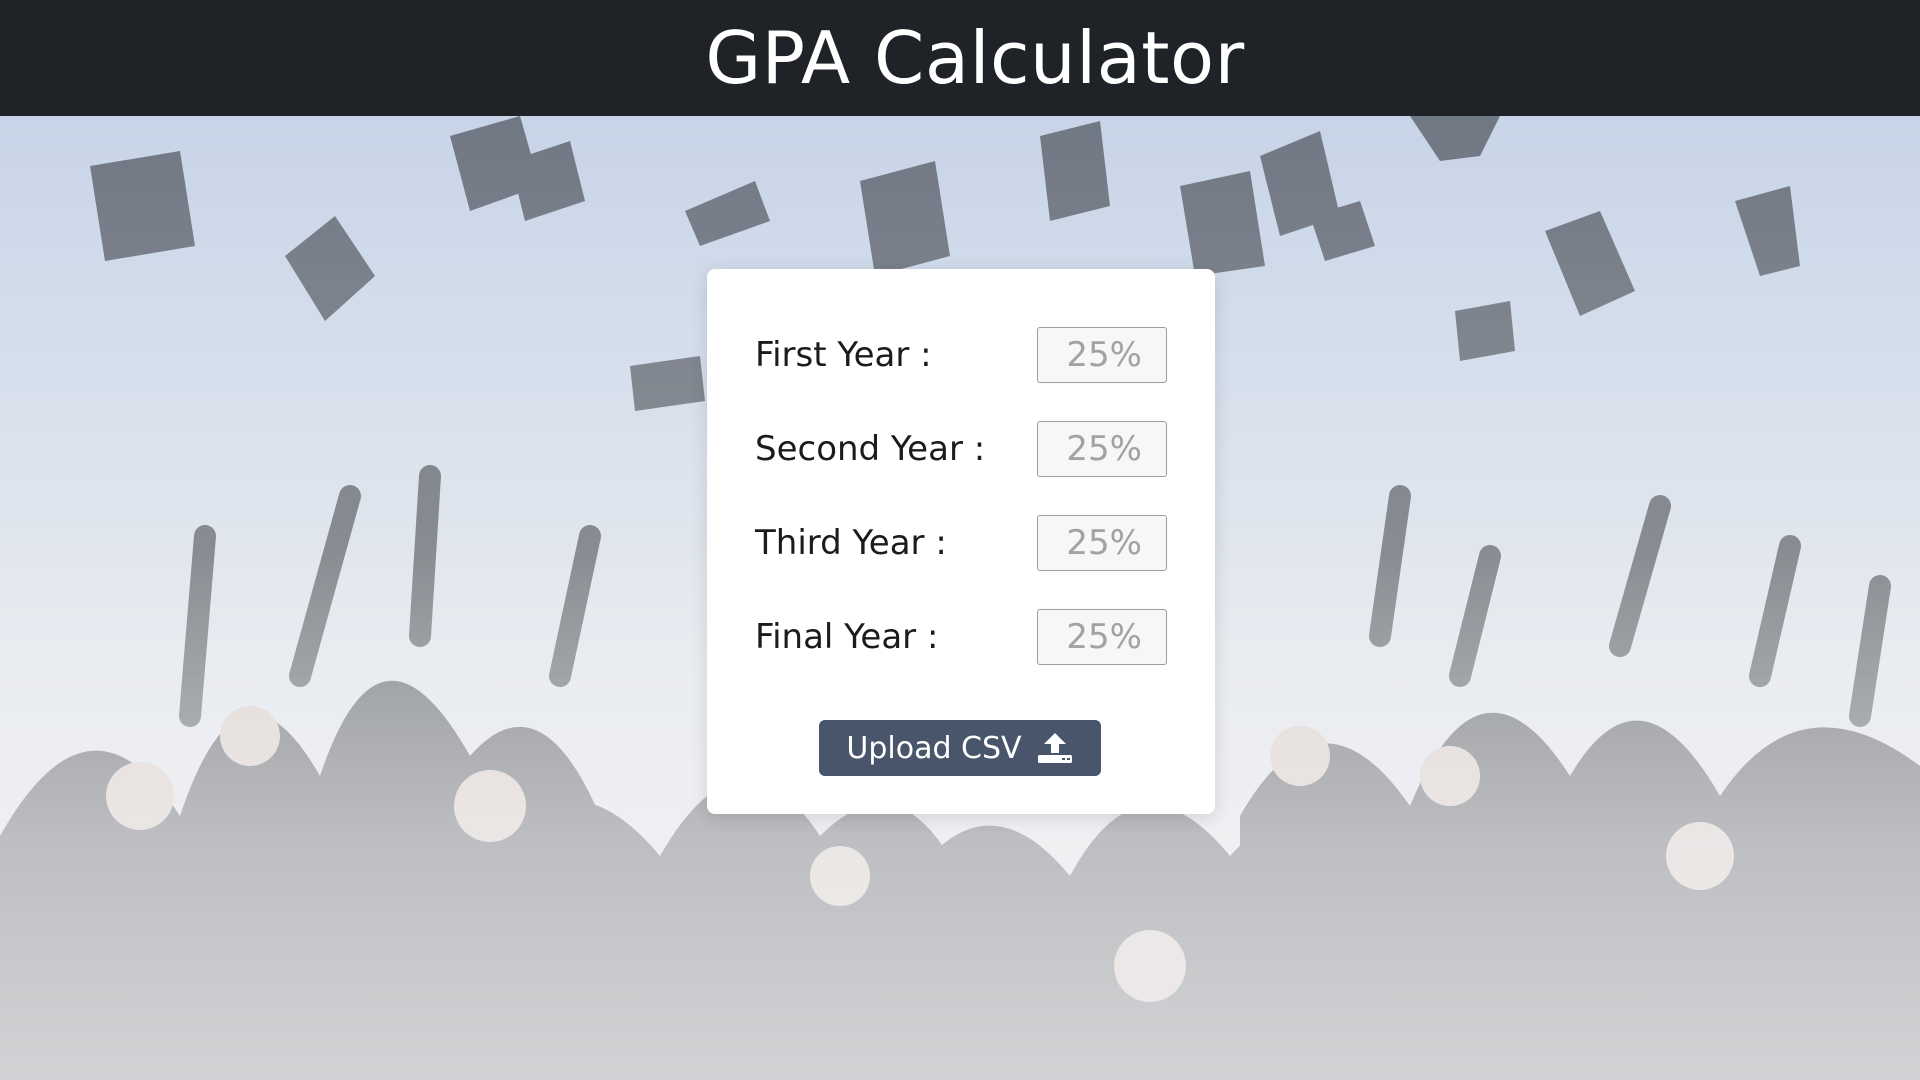  I want to click on first-year-row: First Year :, so click(961, 355).